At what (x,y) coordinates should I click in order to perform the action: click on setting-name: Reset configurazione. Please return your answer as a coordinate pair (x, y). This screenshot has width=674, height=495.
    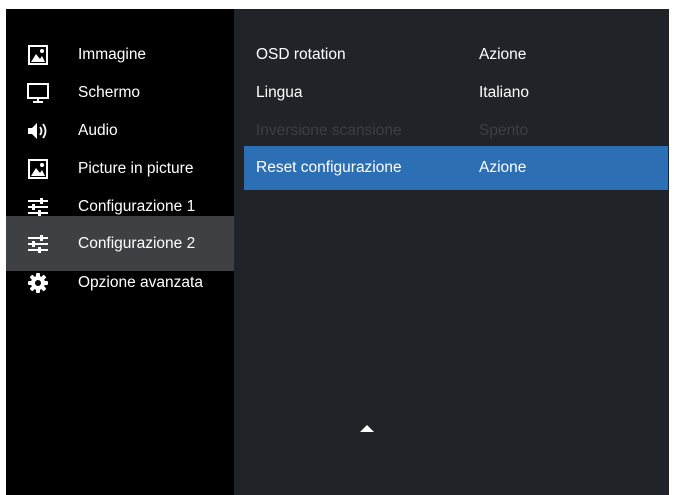
    Looking at the image, I should click on (329, 167).